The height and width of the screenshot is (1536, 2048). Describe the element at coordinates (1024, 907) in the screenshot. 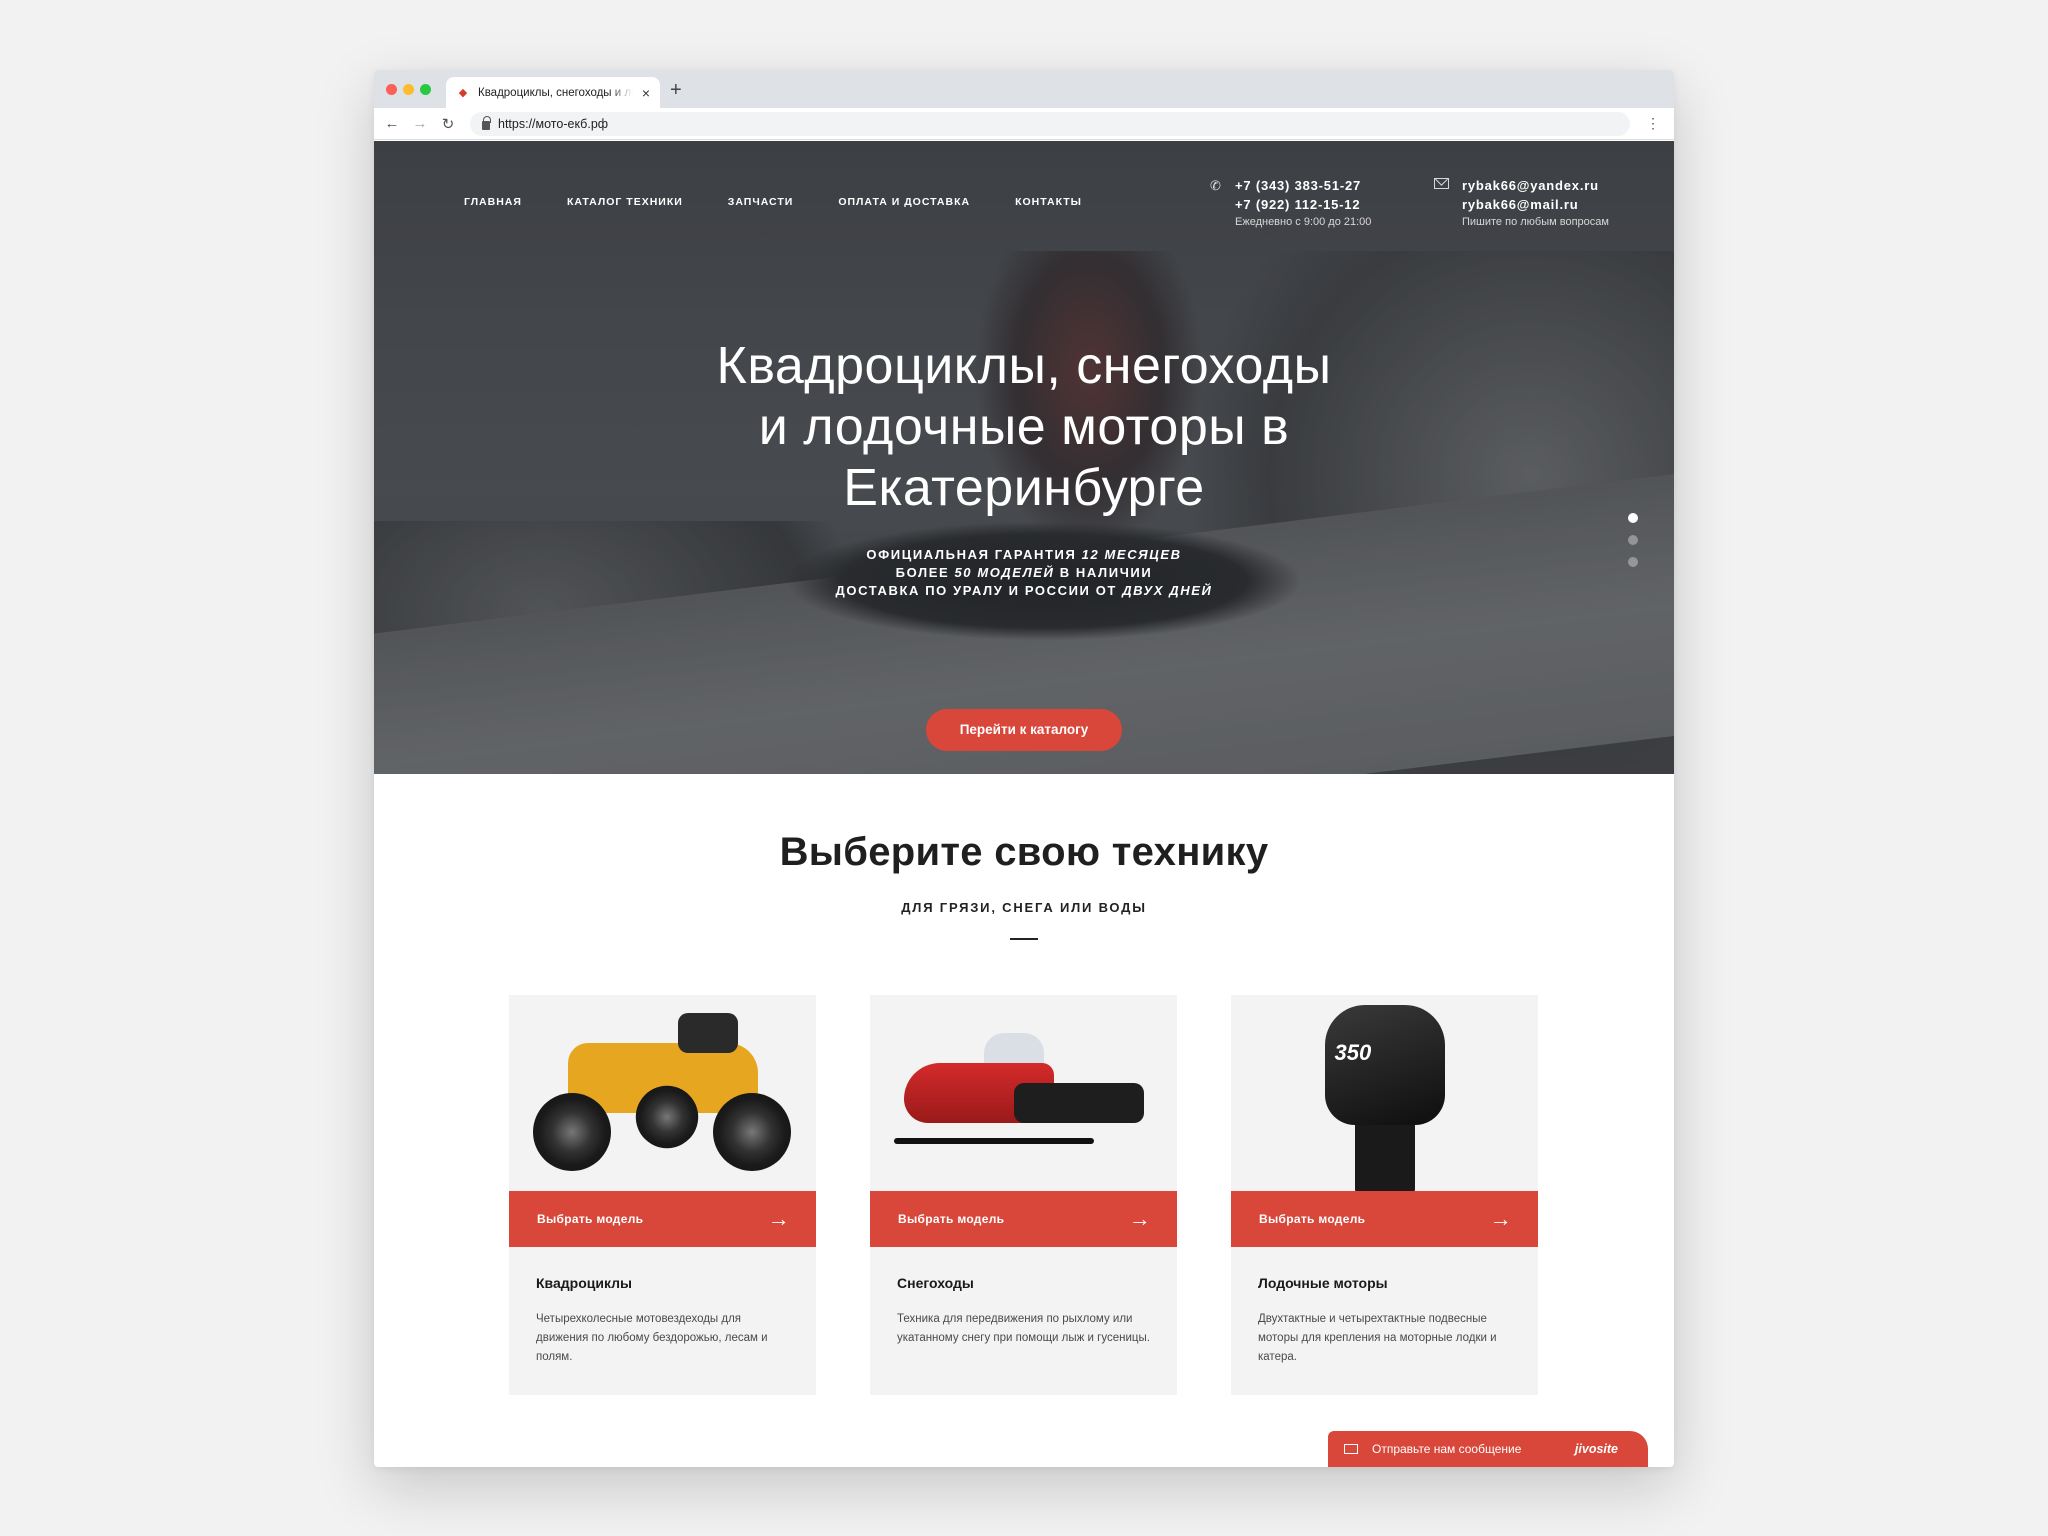

I see `section-subtitle: ДЛЯ ГРЯЗИ, СНЕГА ИЛИ ВОДЫ` at that location.